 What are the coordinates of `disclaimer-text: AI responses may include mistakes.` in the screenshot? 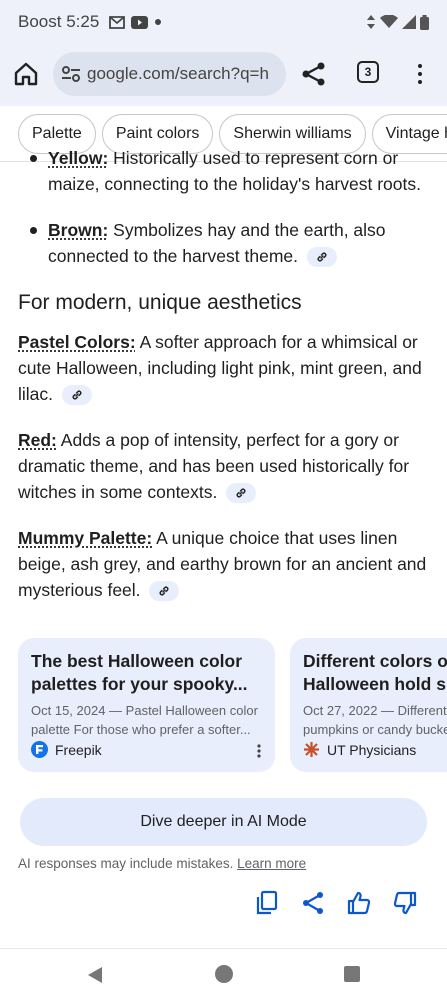 It's located at (126, 863).